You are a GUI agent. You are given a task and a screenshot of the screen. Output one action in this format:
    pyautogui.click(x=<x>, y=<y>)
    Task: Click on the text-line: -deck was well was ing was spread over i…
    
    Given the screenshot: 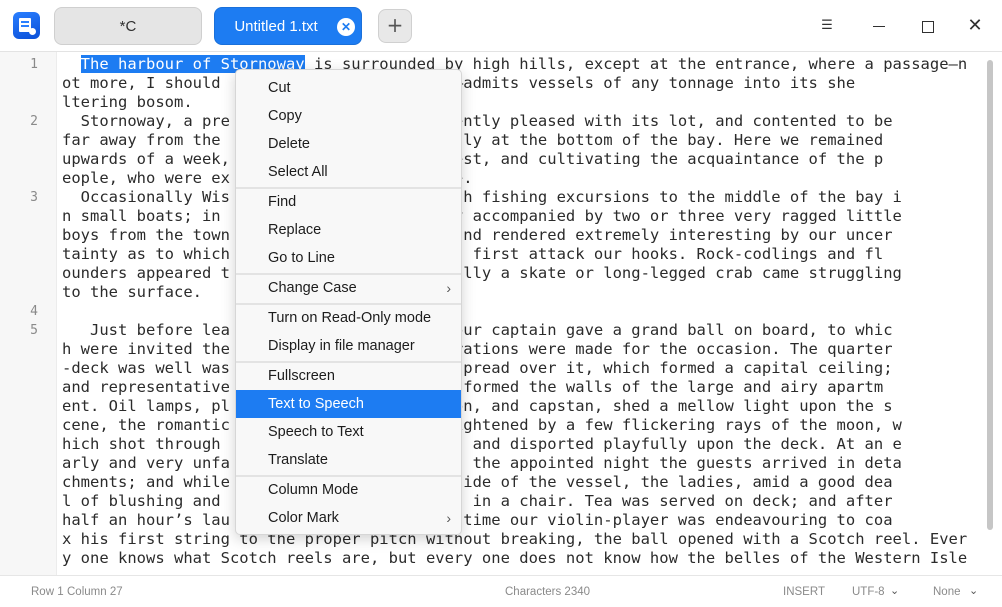 What is the action you would take?
    pyautogui.click(x=477, y=368)
    